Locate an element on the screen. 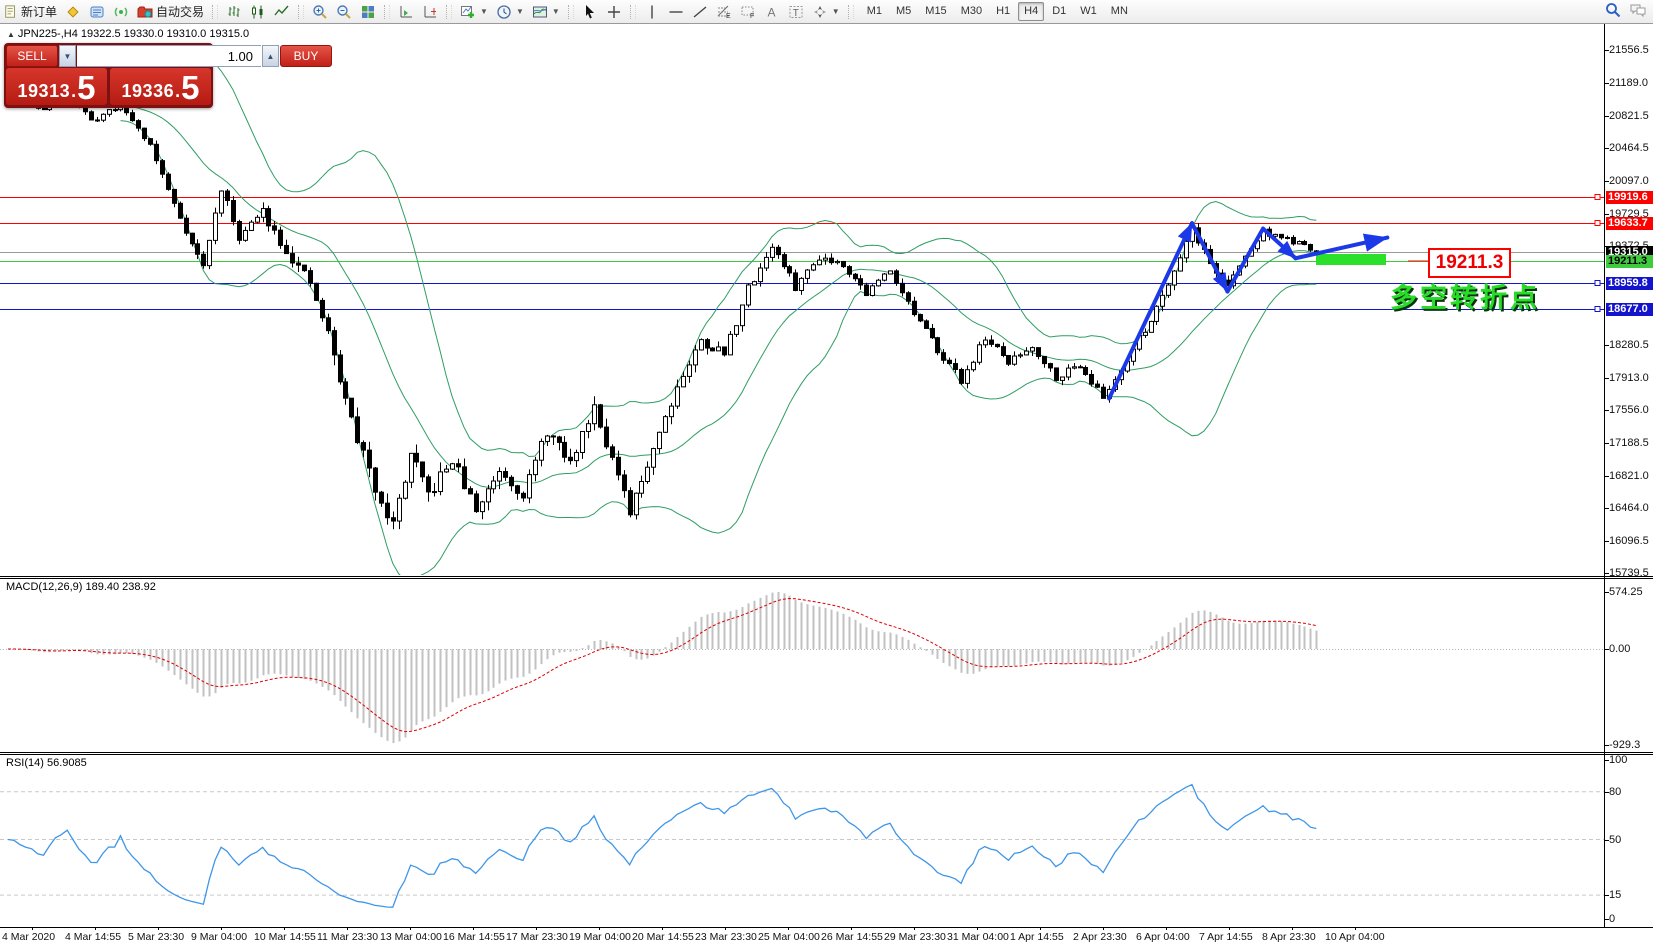 The width and height of the screenshot is (1653, 948). timeframe-button-M15: M15 is located at coordinates (935, 11).